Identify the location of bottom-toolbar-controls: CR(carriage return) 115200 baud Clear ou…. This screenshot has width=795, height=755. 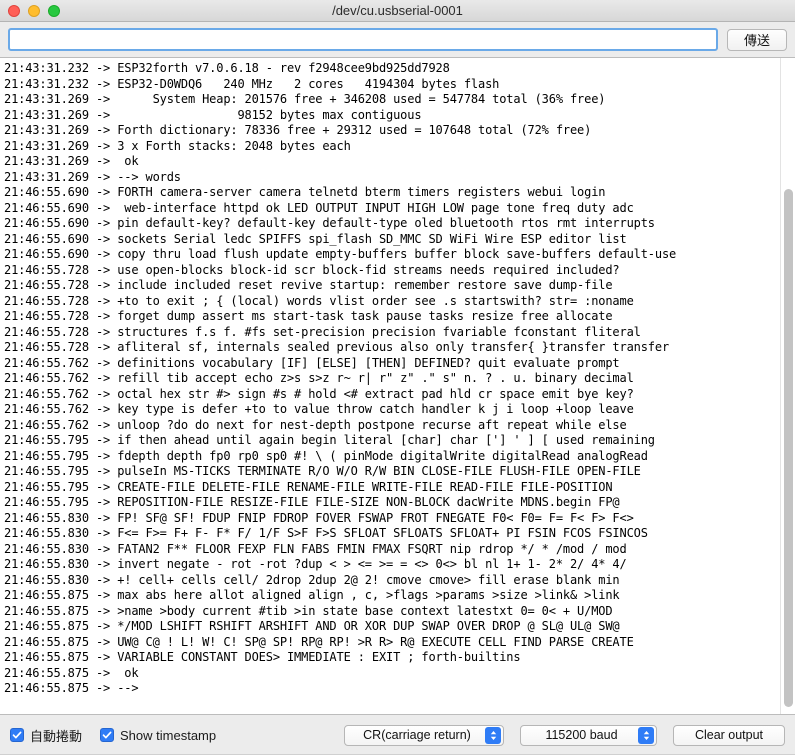
(564, 735).